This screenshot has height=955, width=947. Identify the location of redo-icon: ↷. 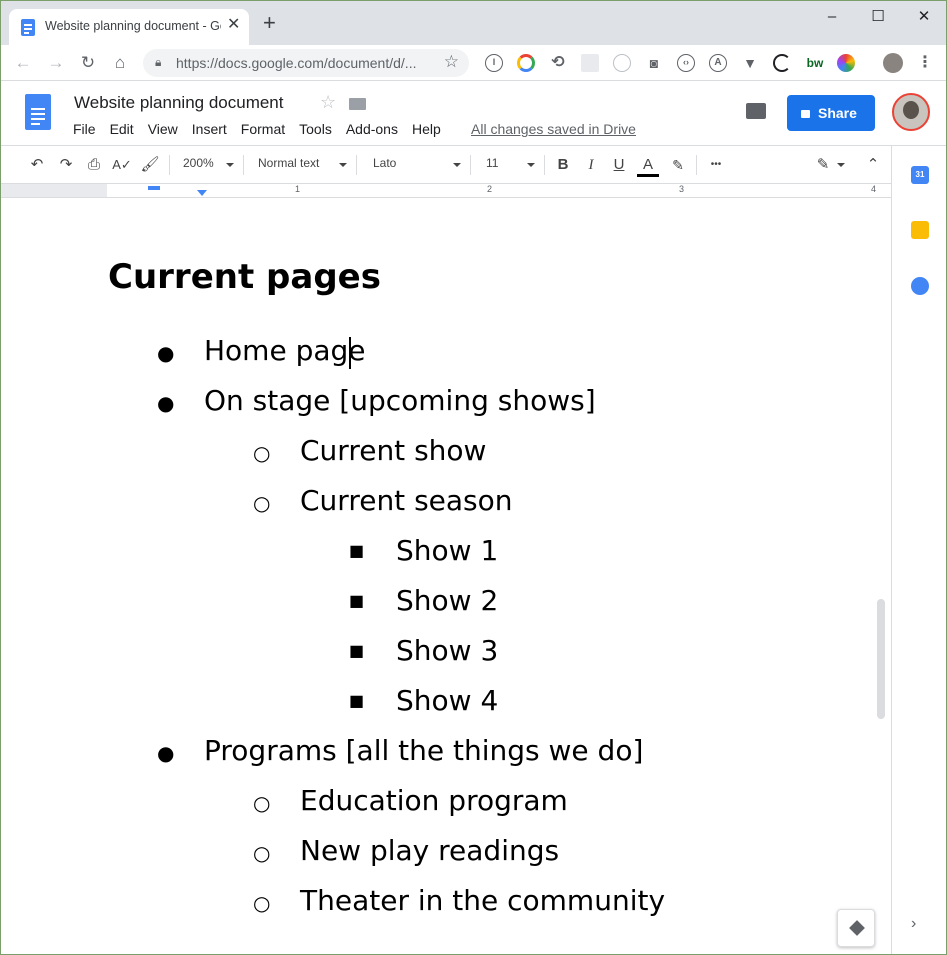
(66, 165).